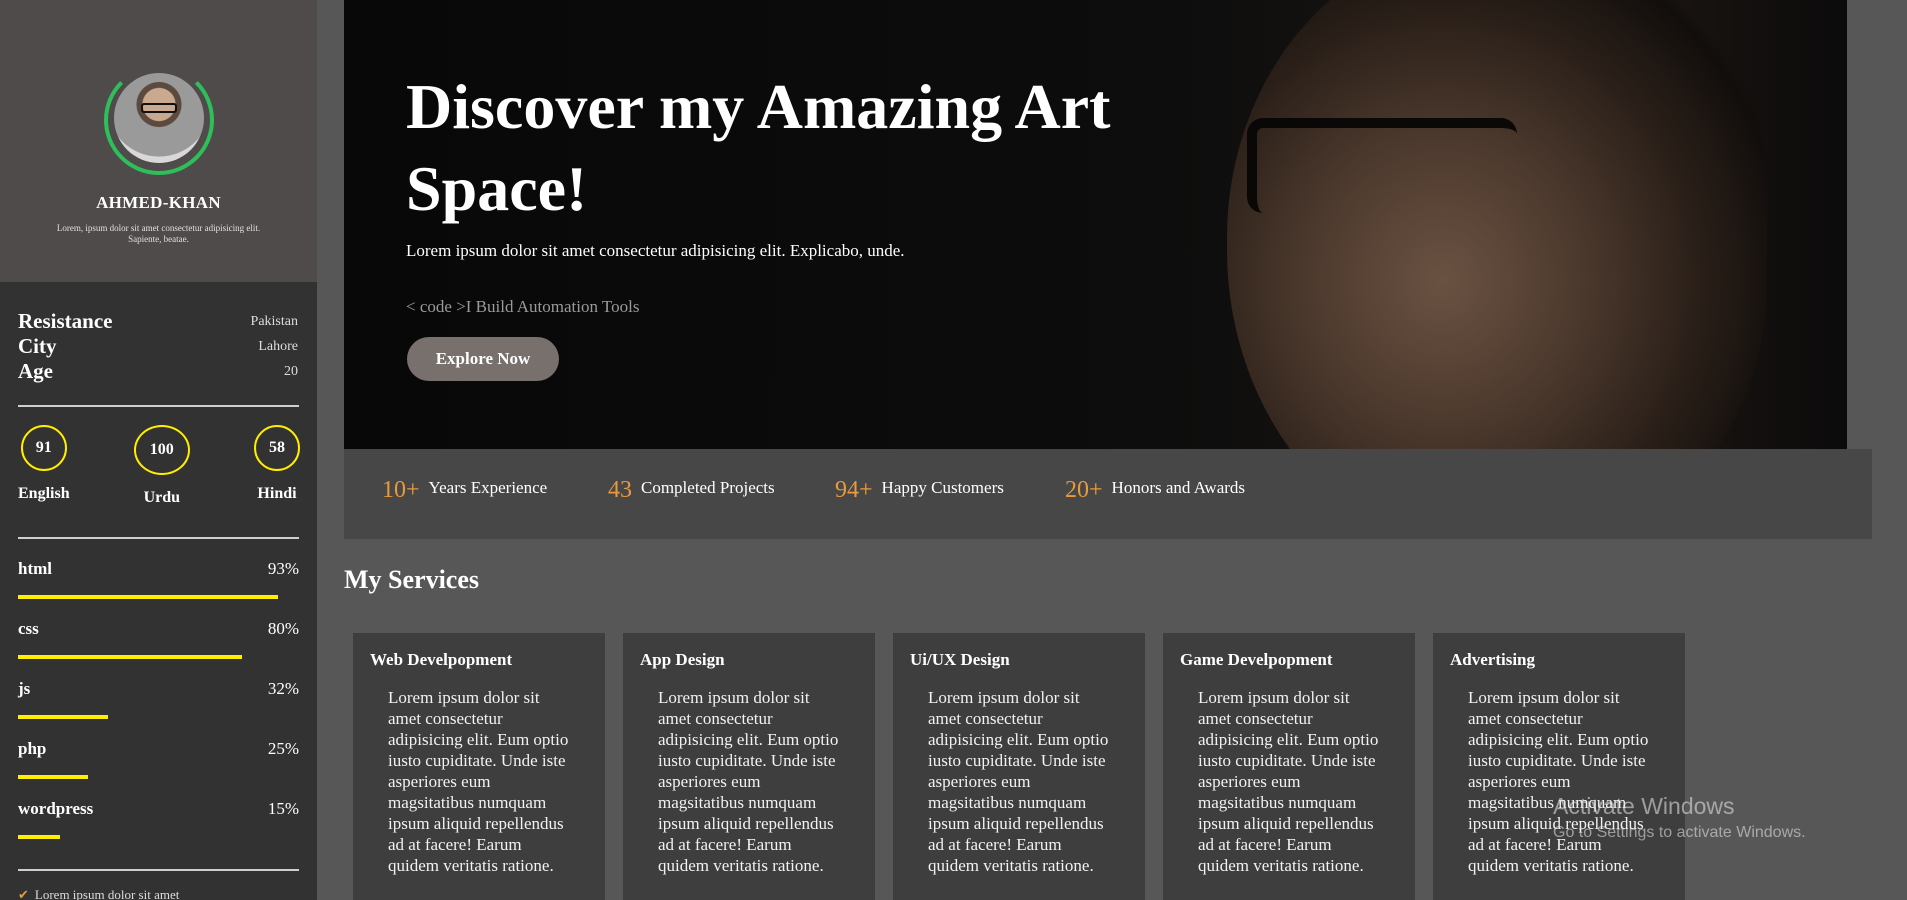  Describe the element at coordinates (28, 628) in the screenshot. I see `skill-name: css` at that location.